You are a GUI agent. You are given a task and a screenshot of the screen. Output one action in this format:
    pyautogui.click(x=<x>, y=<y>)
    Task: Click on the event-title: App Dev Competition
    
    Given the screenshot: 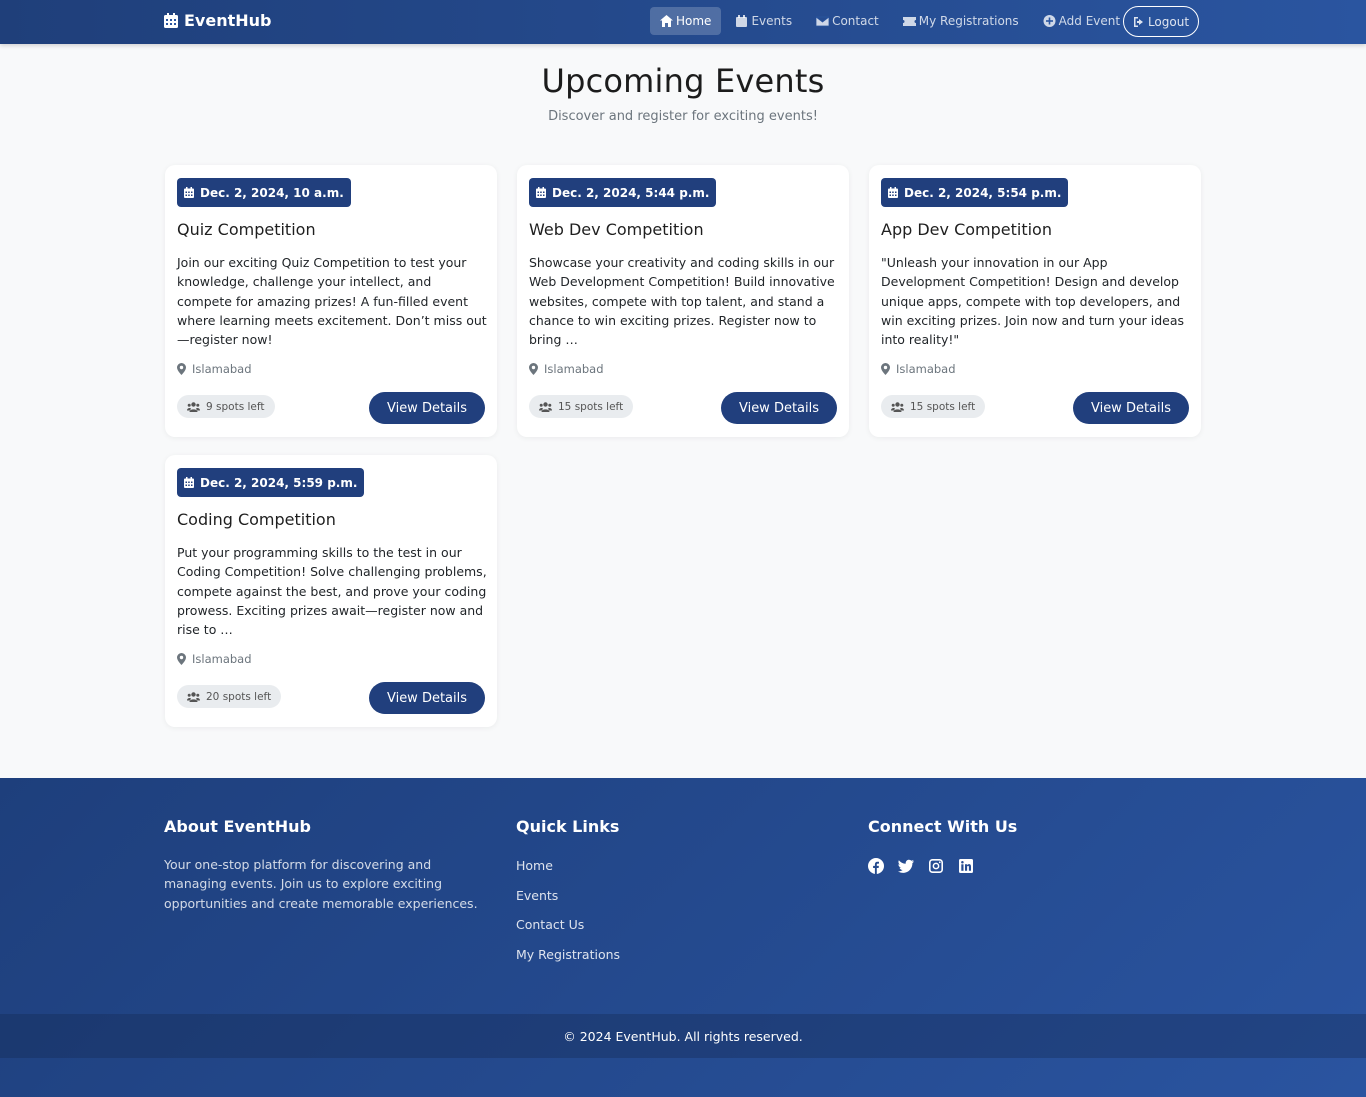 What is the action you would take?
    pyautogui.click(x=966, y=229)
    